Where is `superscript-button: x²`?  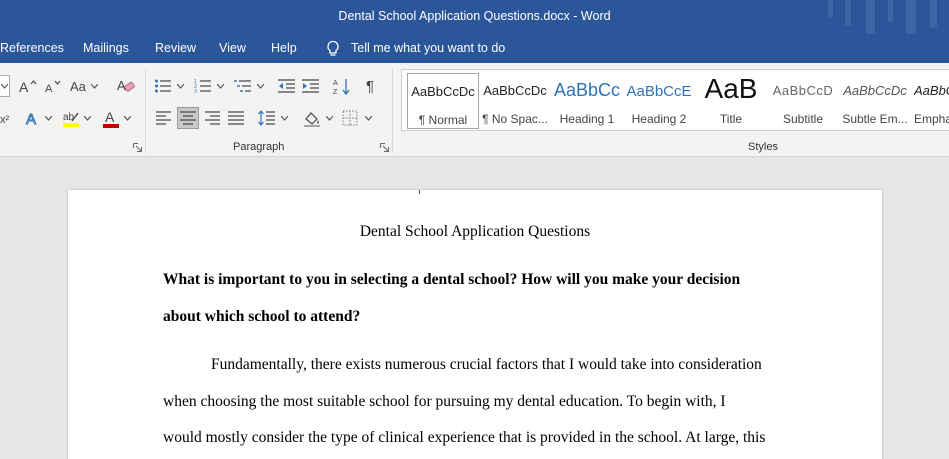
superscript-button: x² is located at coordinates (6, 118).